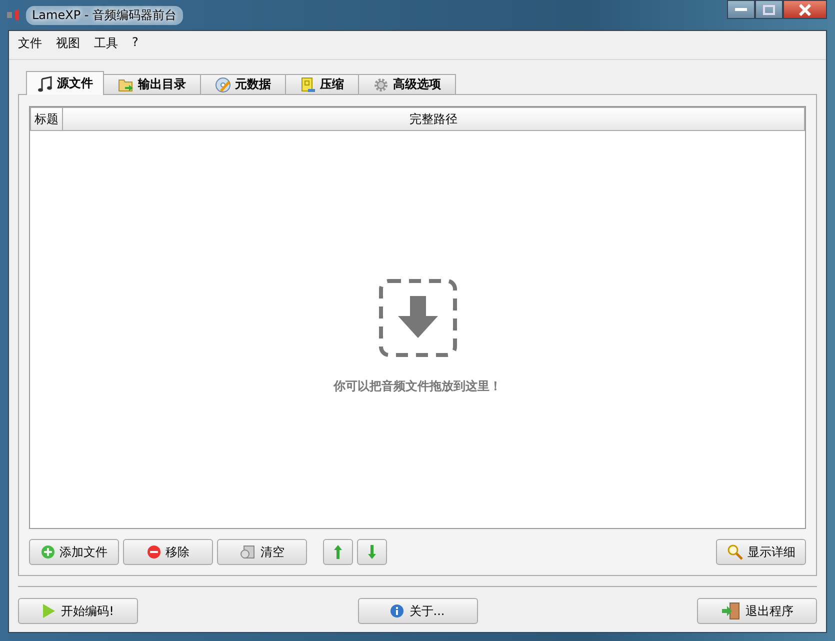 This screenshot has height=641, width=835. What do you see at coordinates (308, 84) in the screenshot?
I see `archive-icon` at bounding box center [308, 84].